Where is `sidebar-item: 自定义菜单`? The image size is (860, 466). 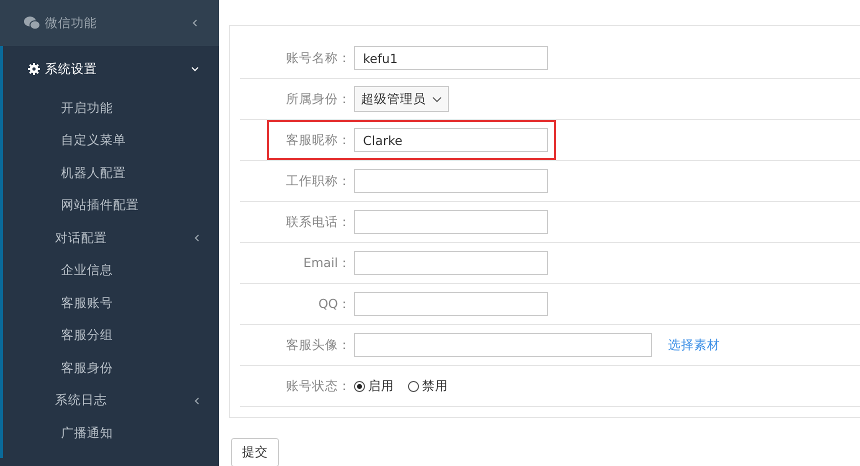 sidebar-item: 自定义菜单 is located at coordinates (111, 140).